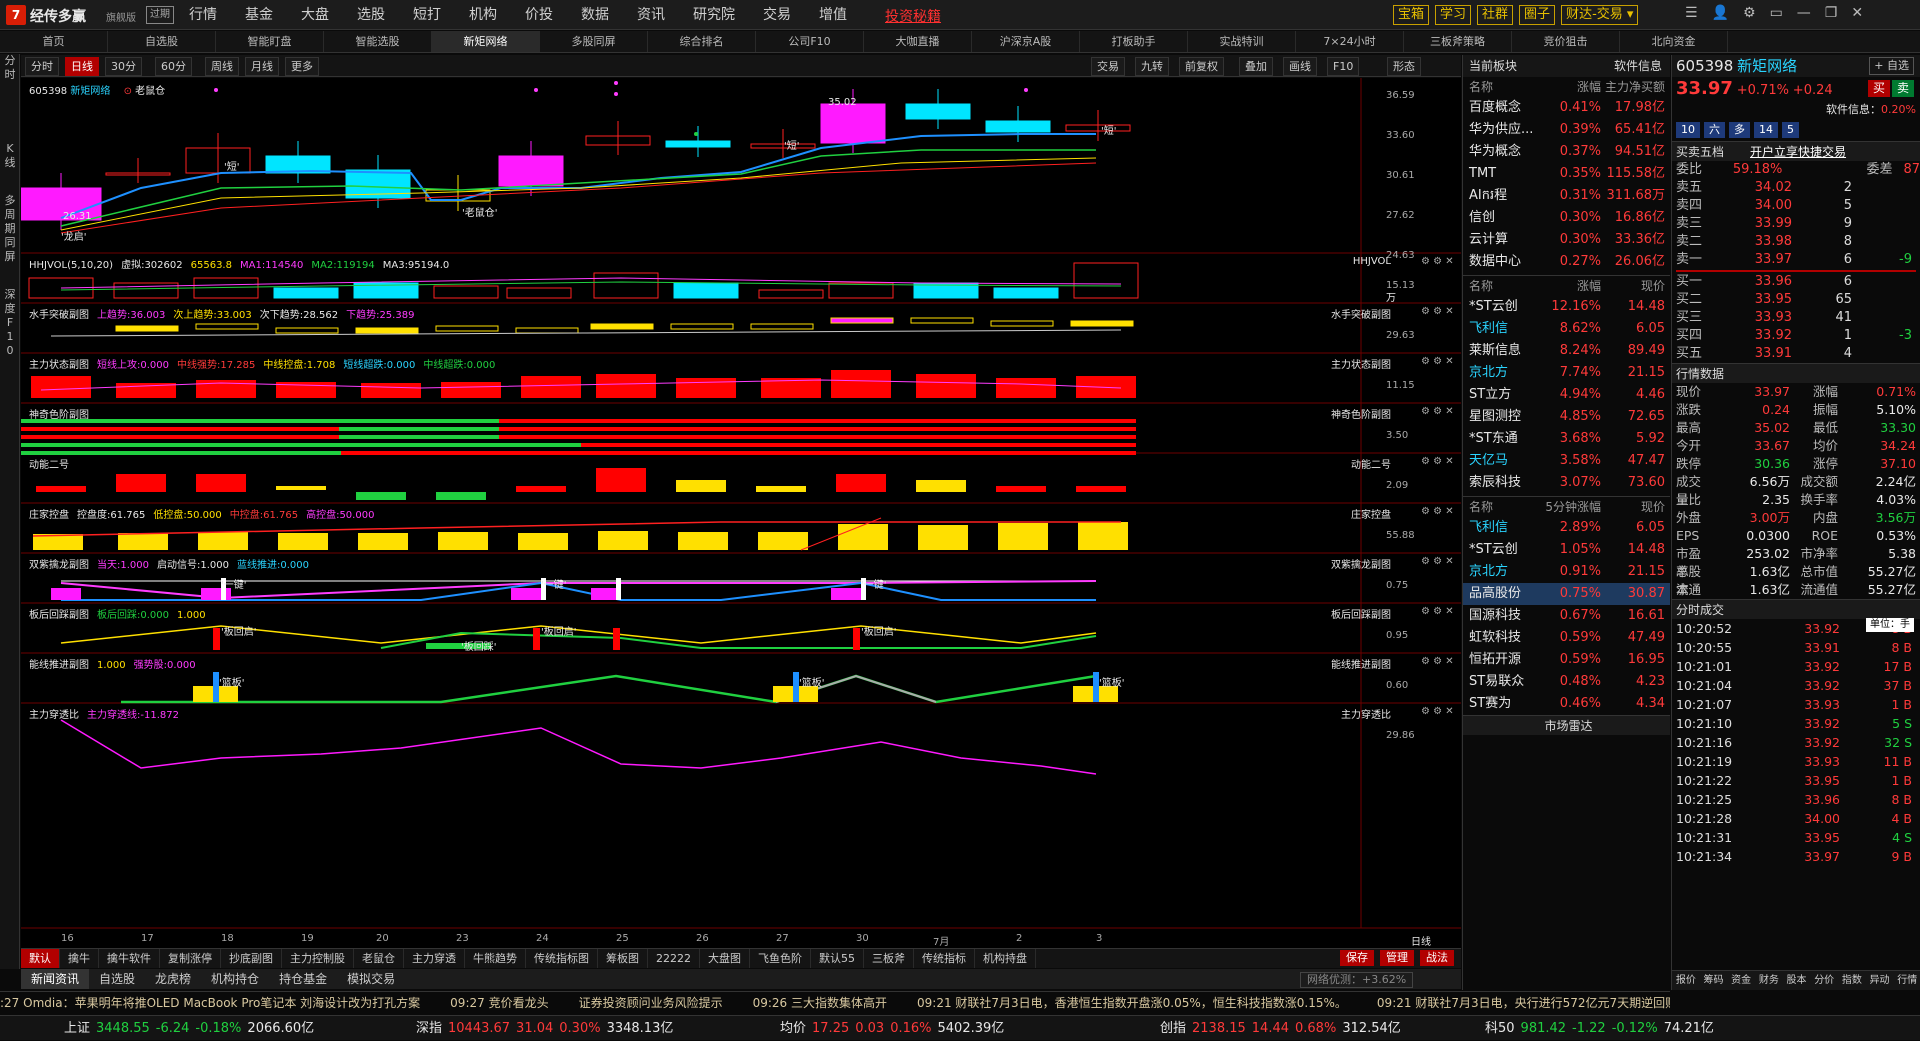 This screenshot has height=1041, width=1920. What do you see at coordinates (1796, 242) in the screenshot?
I see `order-level-row: 卖二 33.98 8` at bounding box center [1796, 242].